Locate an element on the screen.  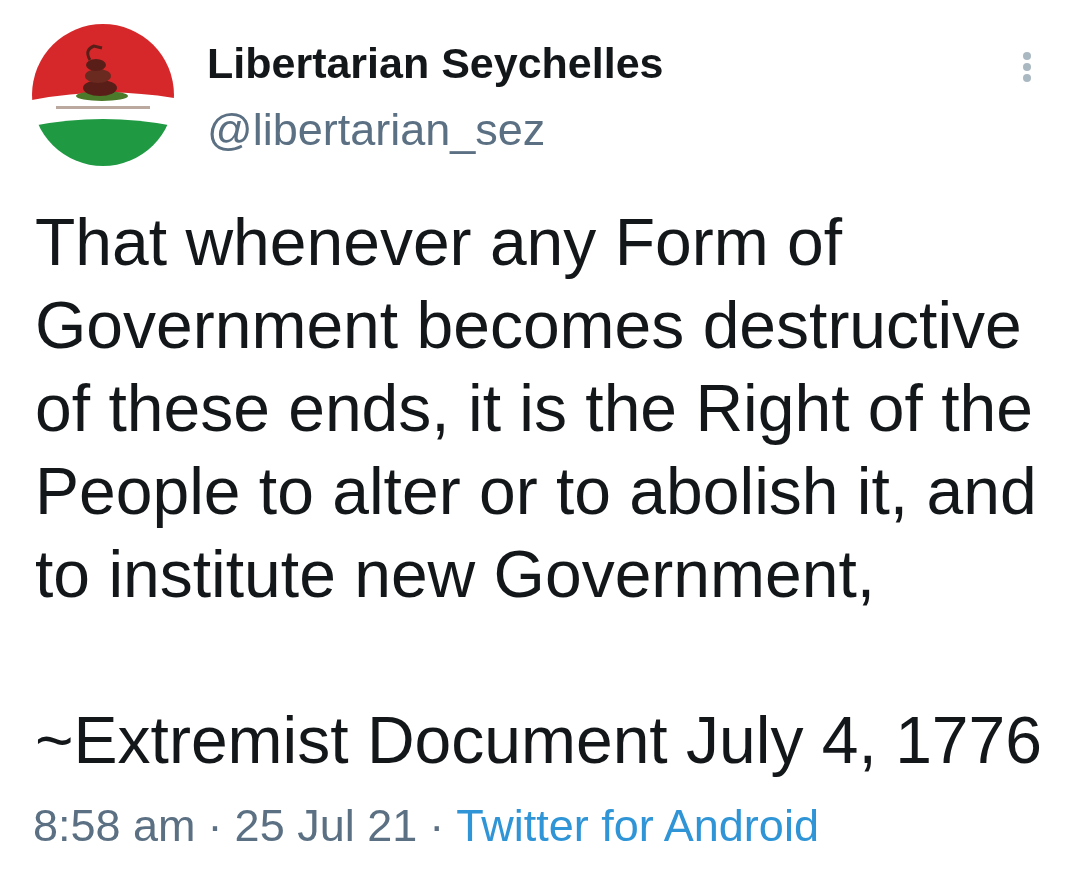
signature-text: ~Extremist Document July 4, 1776 is located at coordinates (539, 740).